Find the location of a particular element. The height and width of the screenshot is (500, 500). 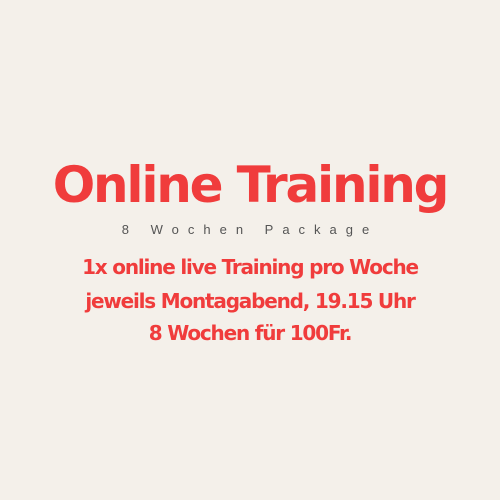

poster-line-frequency: 1x online live Training pro Woche is located at coordinates (250, 267).